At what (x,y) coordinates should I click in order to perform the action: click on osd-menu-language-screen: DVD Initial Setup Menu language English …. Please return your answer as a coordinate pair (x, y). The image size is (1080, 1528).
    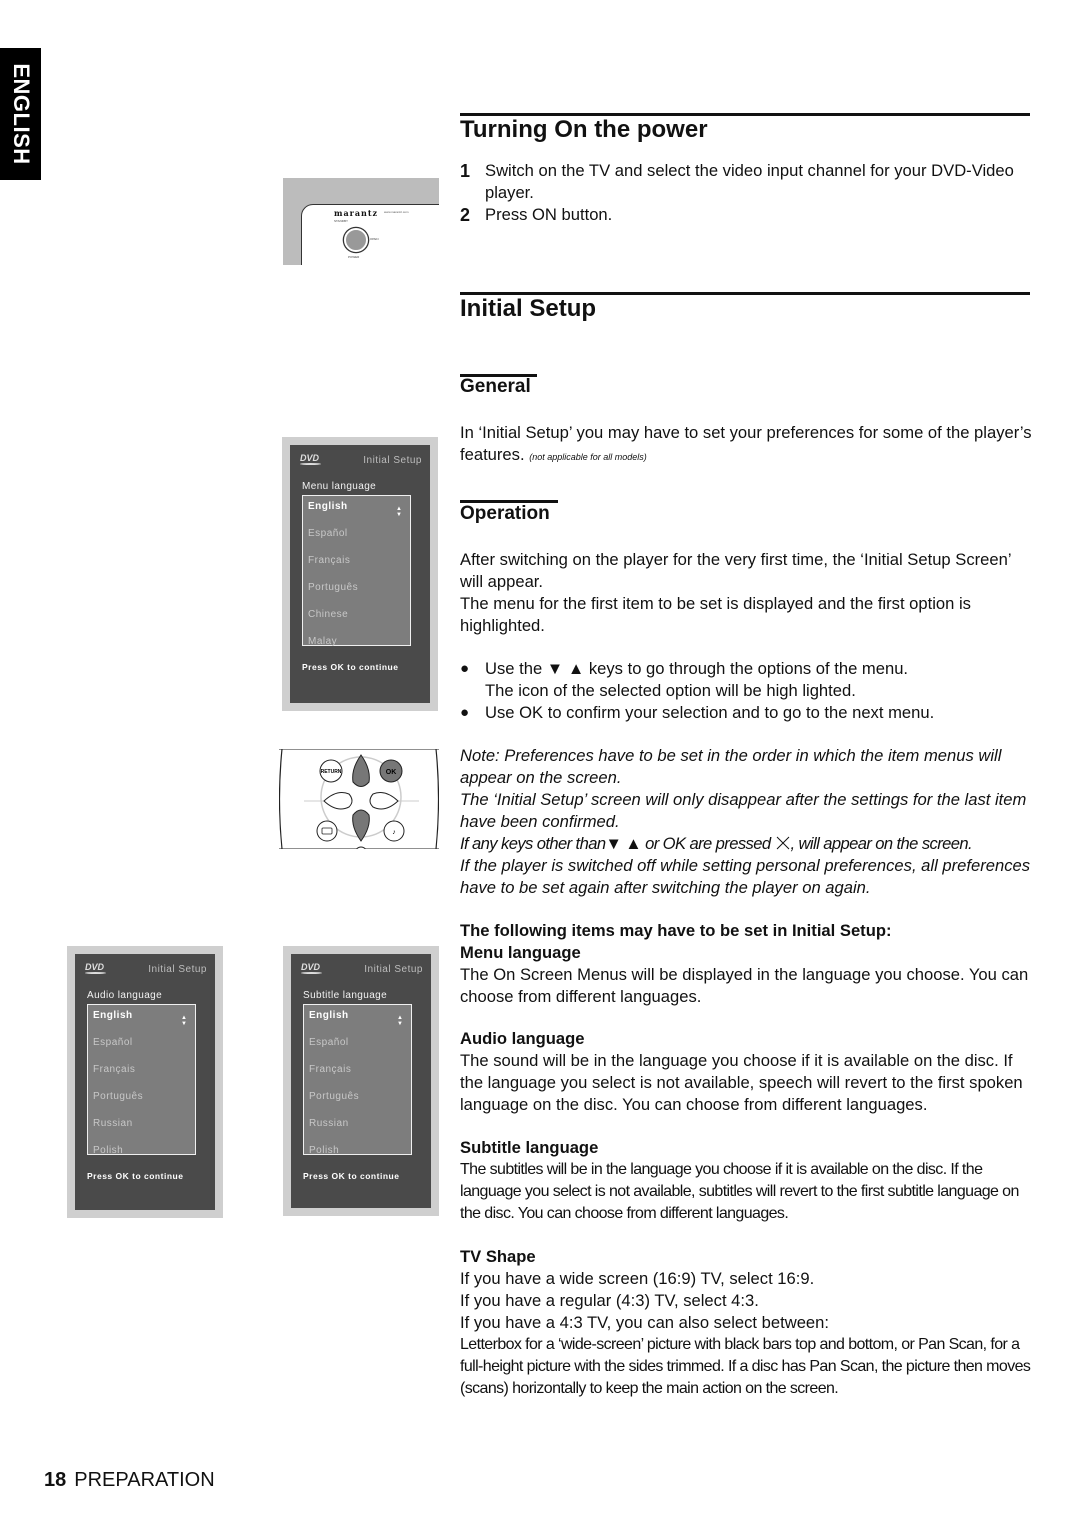
    Looking at the image, I should click on (360, 574).